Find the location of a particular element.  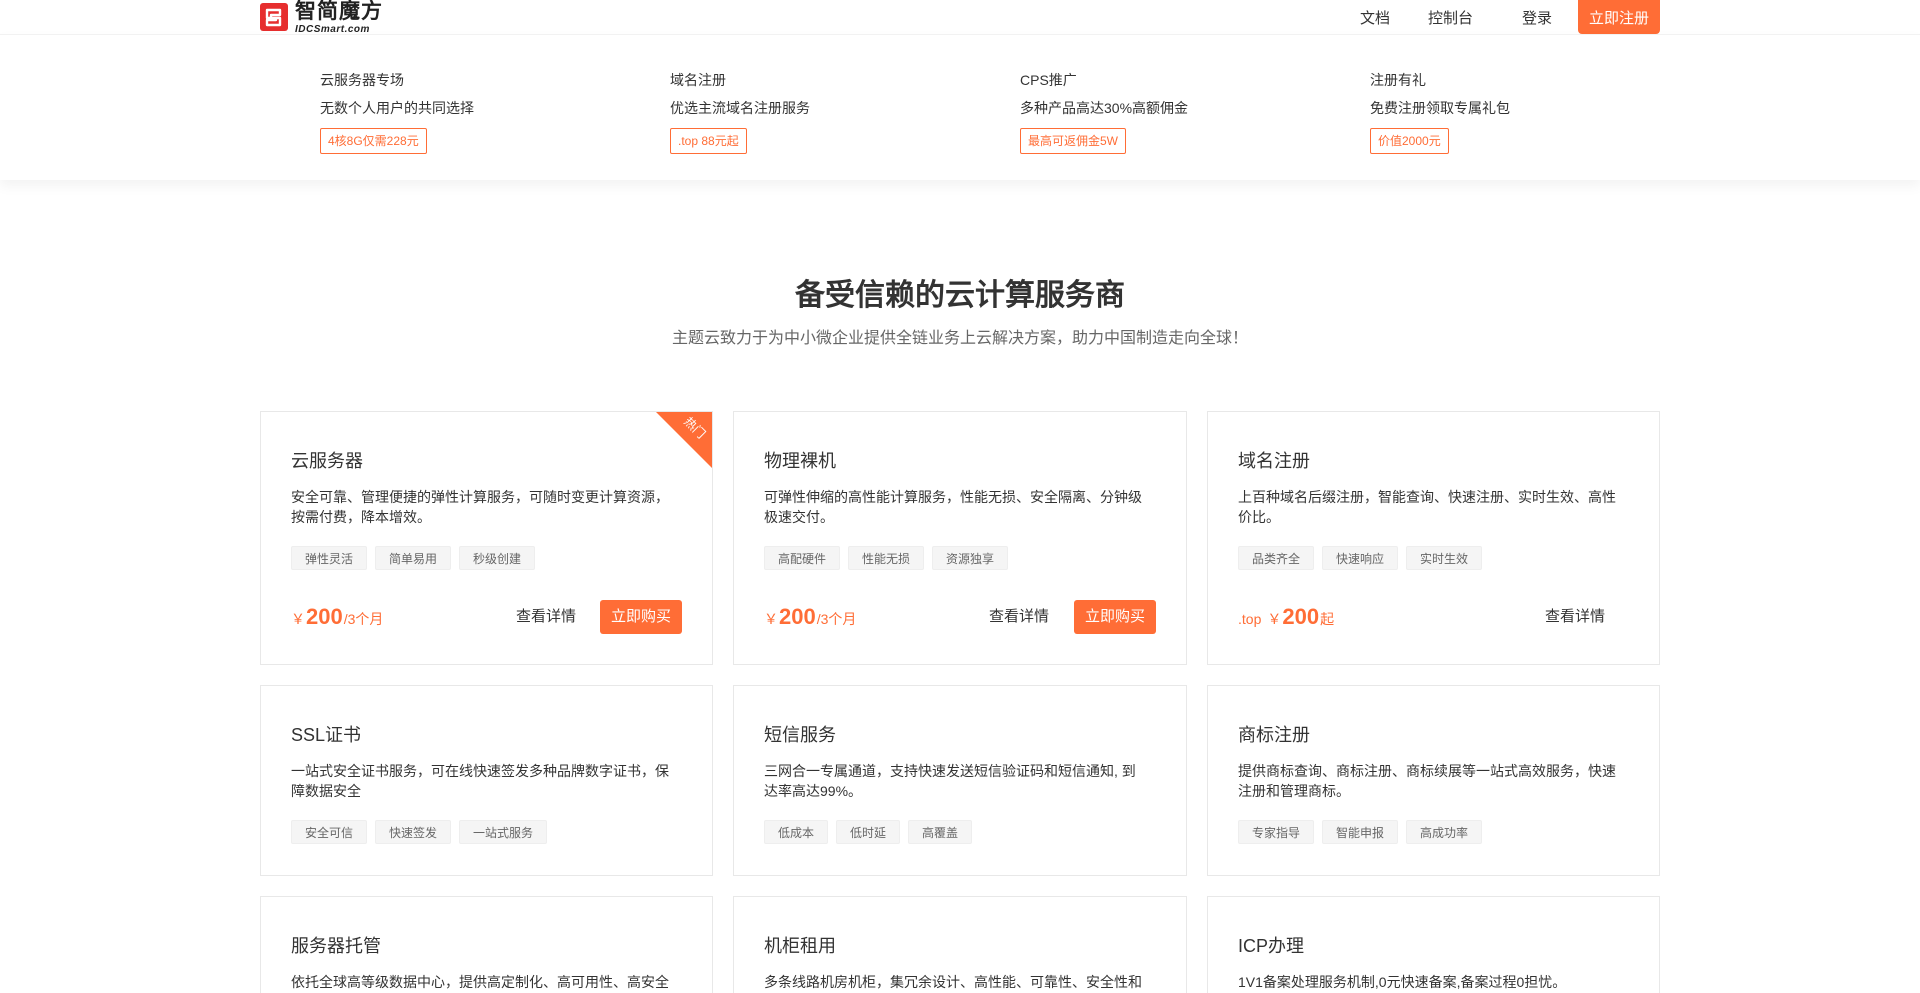

card-tags: 低成本 低时延 高覆盖 is located at coordinates (868, 832).